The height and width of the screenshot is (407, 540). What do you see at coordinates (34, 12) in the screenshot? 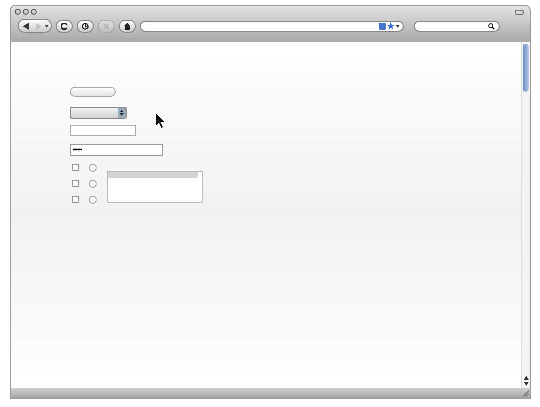
I see `zoom-icon` at bounding box center [34, 12].